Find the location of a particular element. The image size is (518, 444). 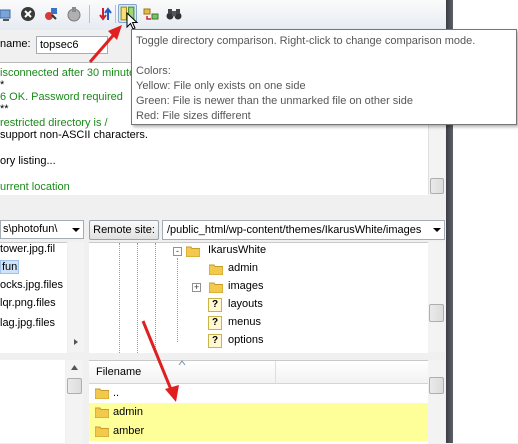

local-list-scrollbar is located at coordinates (74, 401).